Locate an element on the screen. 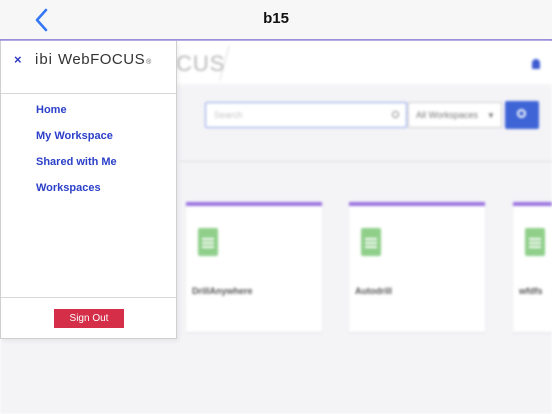  workspace-select: All Workspaces ▼ is located at coordinates (455, 115).